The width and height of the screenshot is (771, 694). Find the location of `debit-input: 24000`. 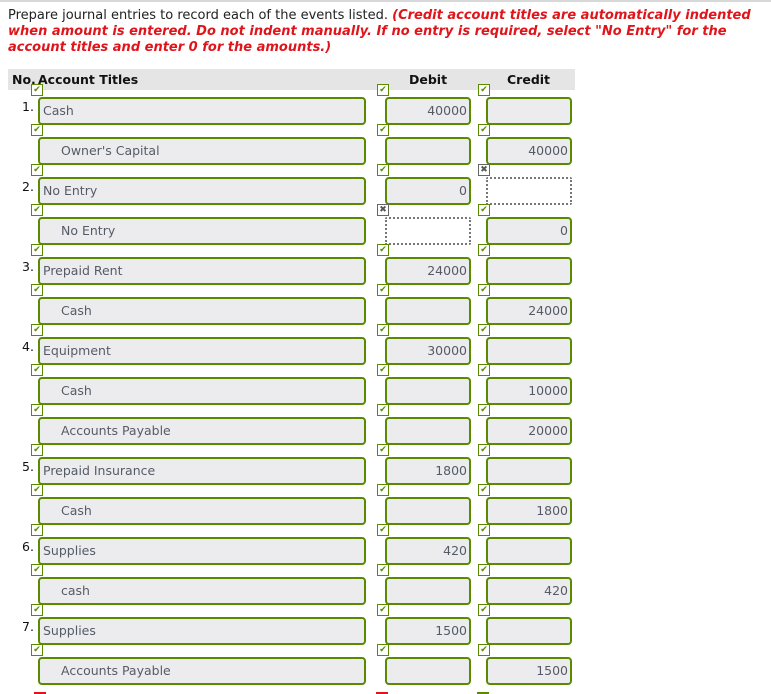

debit-input: 24000 is located at coordinates (428, 271).